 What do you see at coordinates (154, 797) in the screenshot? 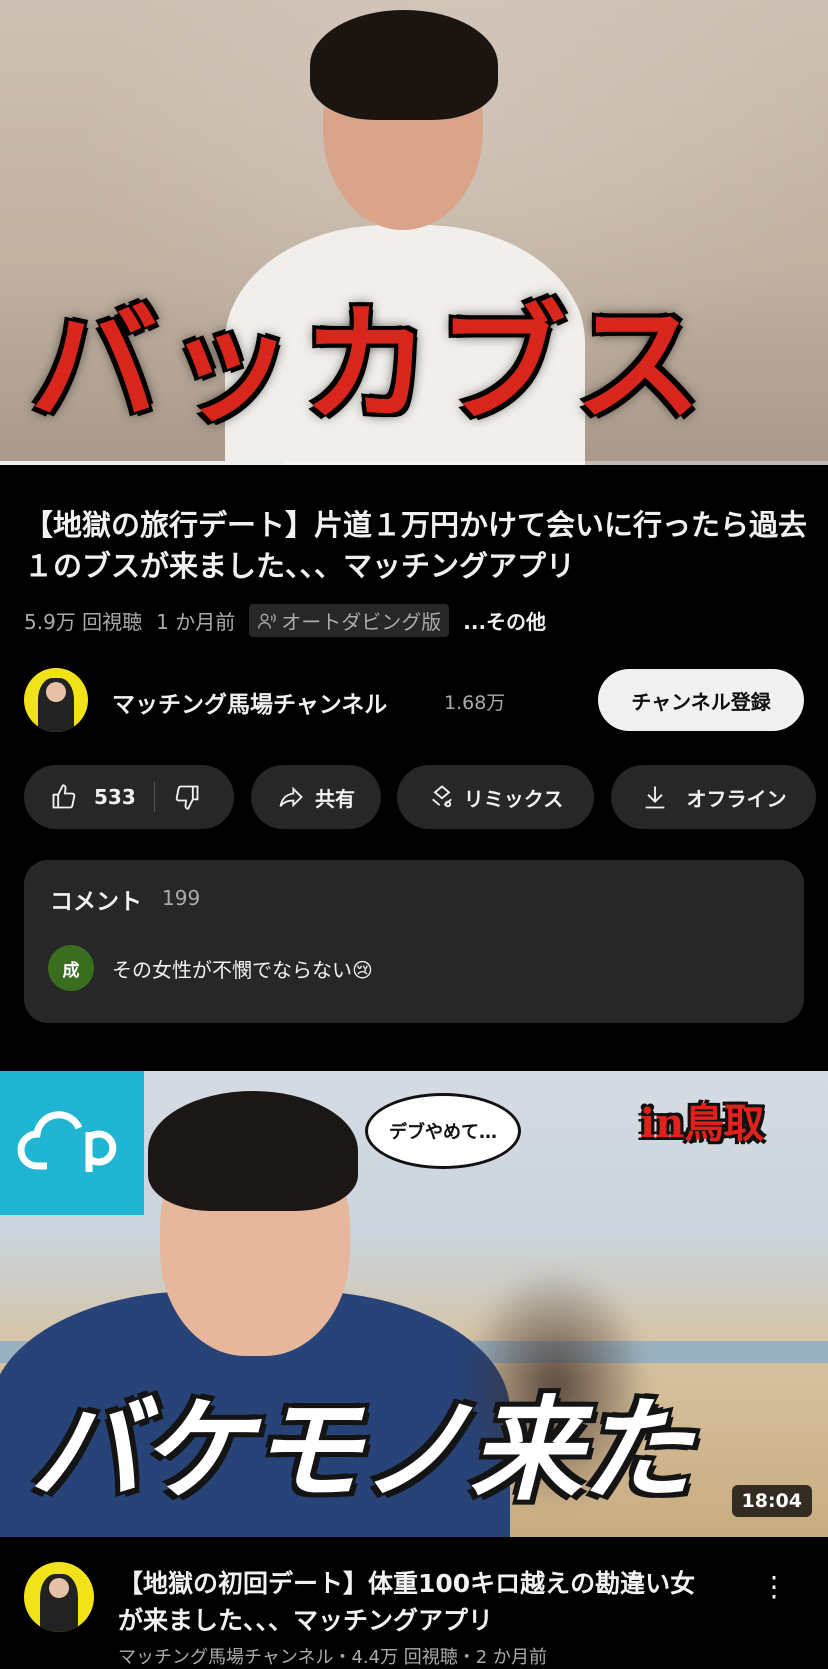
I see `like-divider` at bounding box center [154, 797].